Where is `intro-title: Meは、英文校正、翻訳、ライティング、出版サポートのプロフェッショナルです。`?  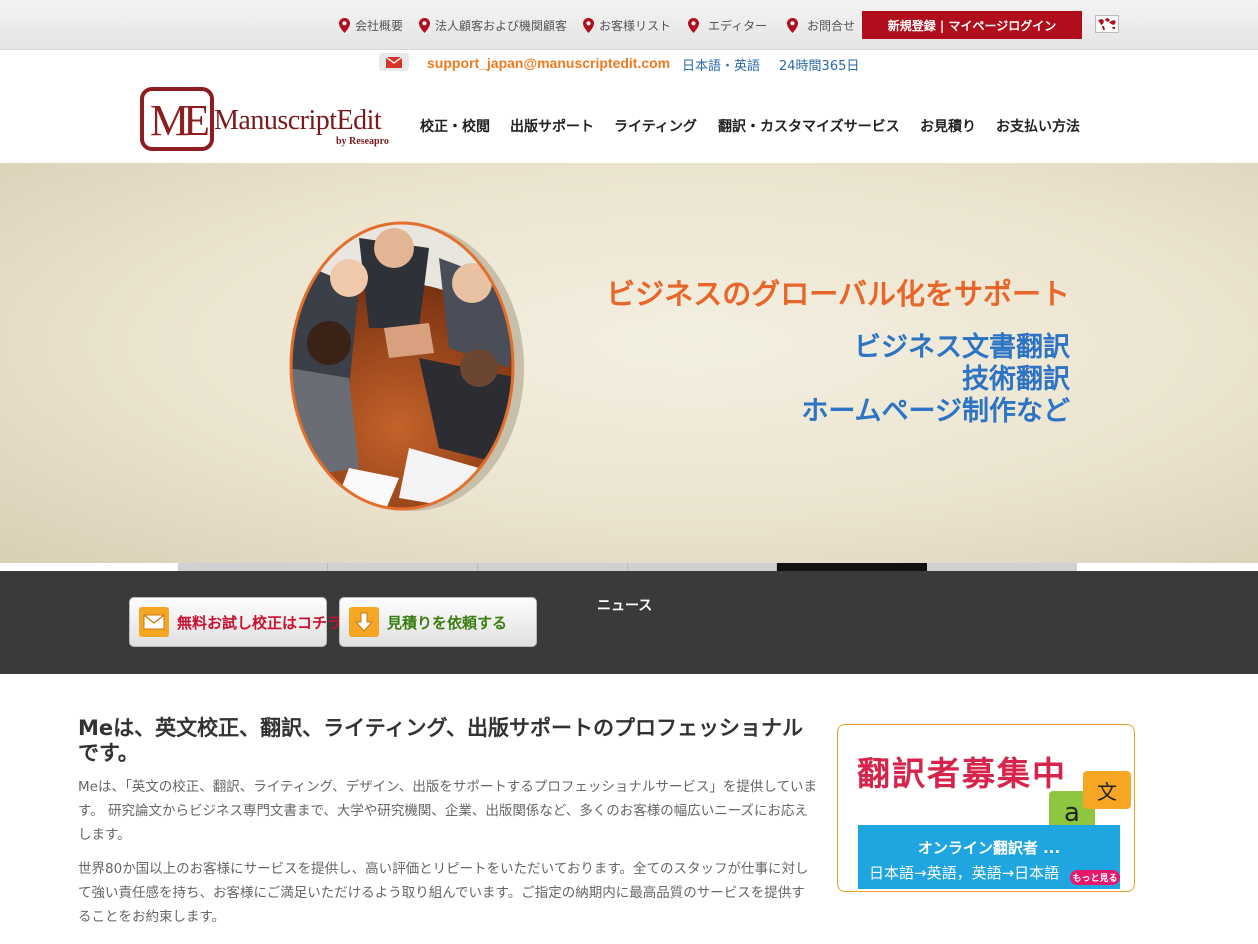 intro-title: Meは、英文校正、翻訳、ライティング、出版サポートのプロフェッショナルです。 is located at coordinates (440, 740).